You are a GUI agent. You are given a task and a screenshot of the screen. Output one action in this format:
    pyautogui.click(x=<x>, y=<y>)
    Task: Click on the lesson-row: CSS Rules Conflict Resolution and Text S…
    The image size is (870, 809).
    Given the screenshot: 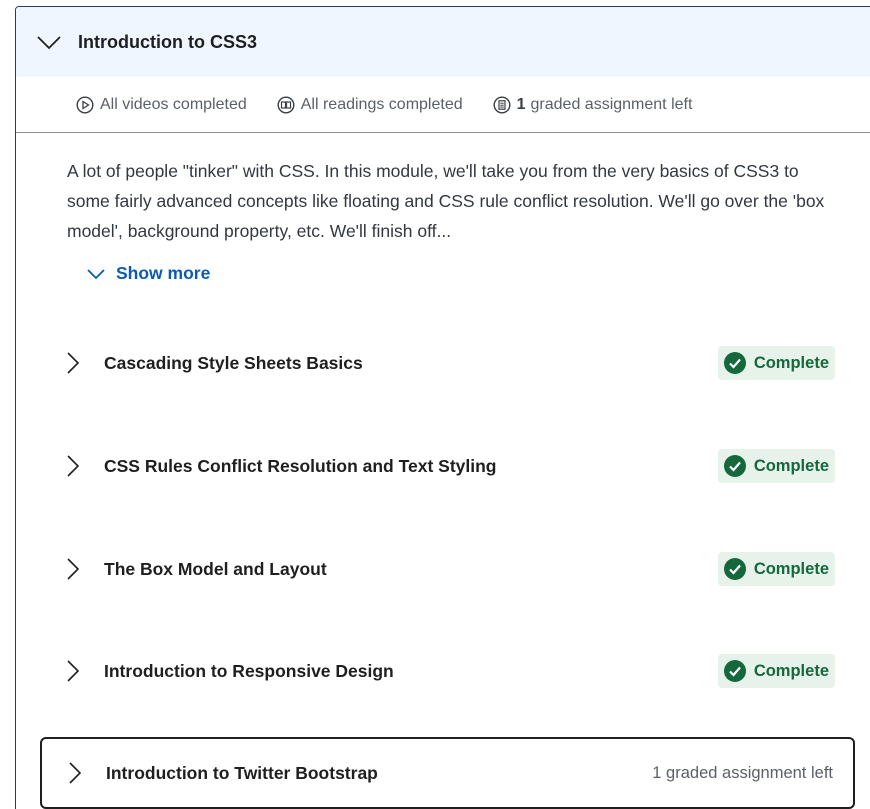 What is the action you would take?
    pyautogui.click(x=447, y=466)
    